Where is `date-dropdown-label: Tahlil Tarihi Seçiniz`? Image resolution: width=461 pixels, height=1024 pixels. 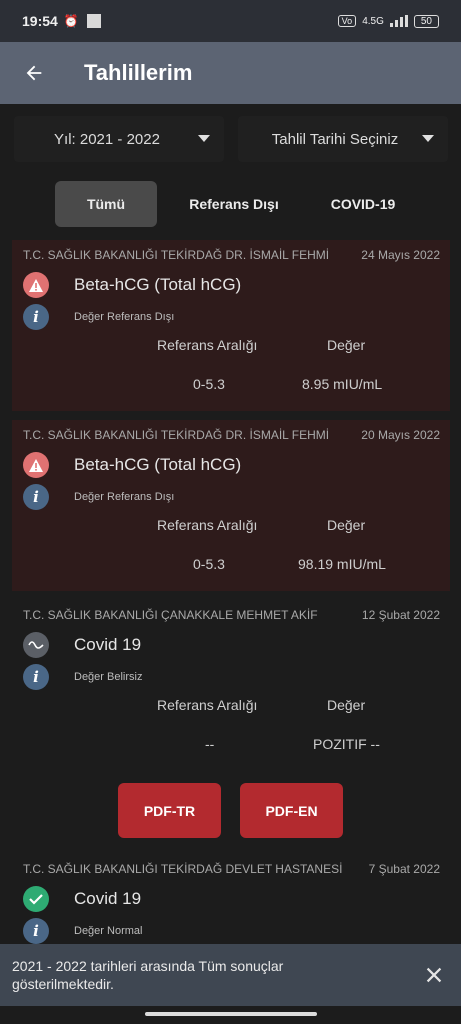 date-dropdown-label: Tahlil Tarihi Seçiniz is located at coordinates (335, 139).